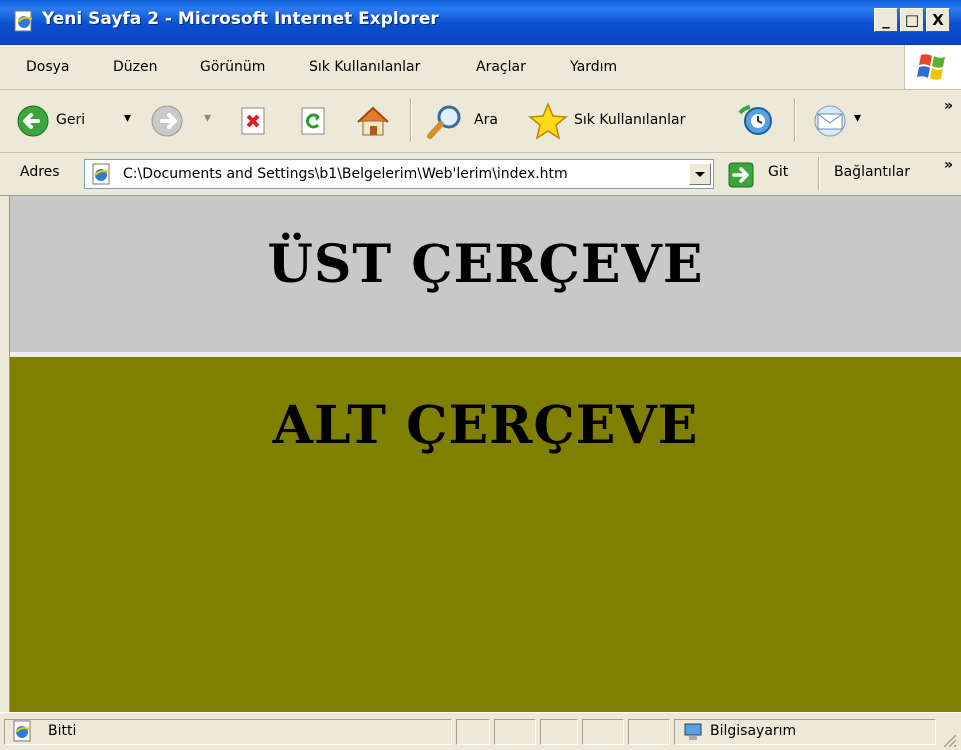 This screenshot has width=961, height=750. What do you see at coordinates (912, 20) in the screenshot?
I see `maximize-button: □` at bounding box center [912, 20].